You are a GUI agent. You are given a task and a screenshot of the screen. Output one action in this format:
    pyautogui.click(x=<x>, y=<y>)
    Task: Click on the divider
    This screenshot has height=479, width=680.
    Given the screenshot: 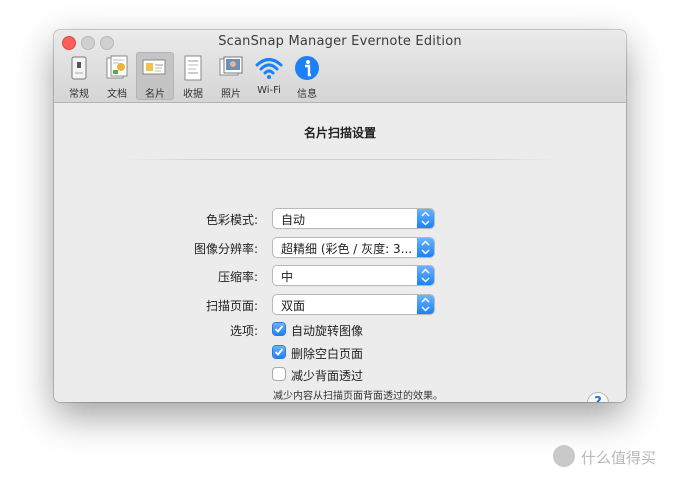 What is the action you would take?
    pyautogui.click(x=340, y=159)
    